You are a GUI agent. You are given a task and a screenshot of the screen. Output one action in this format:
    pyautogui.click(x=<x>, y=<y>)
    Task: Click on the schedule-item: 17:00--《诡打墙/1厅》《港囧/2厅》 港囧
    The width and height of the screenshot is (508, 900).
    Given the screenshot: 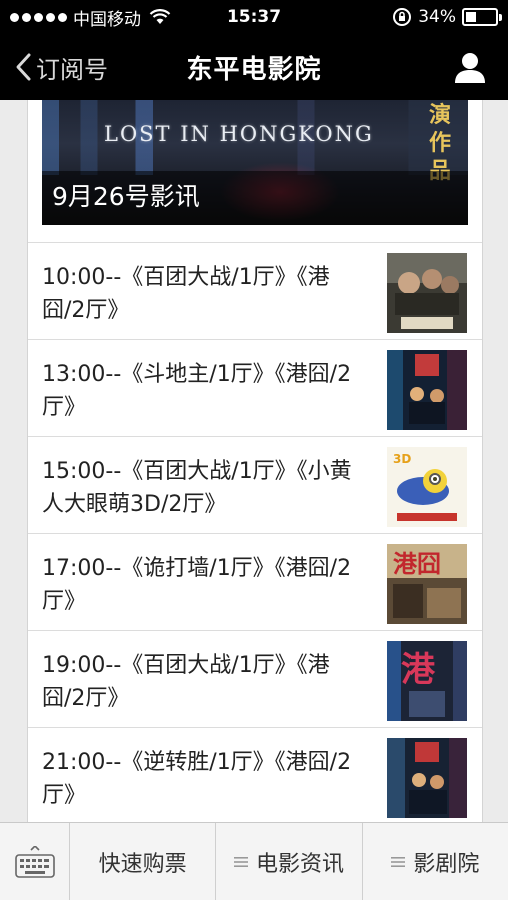 What is the action you would take?
    pyautogui.click(x=255, y=581)
    